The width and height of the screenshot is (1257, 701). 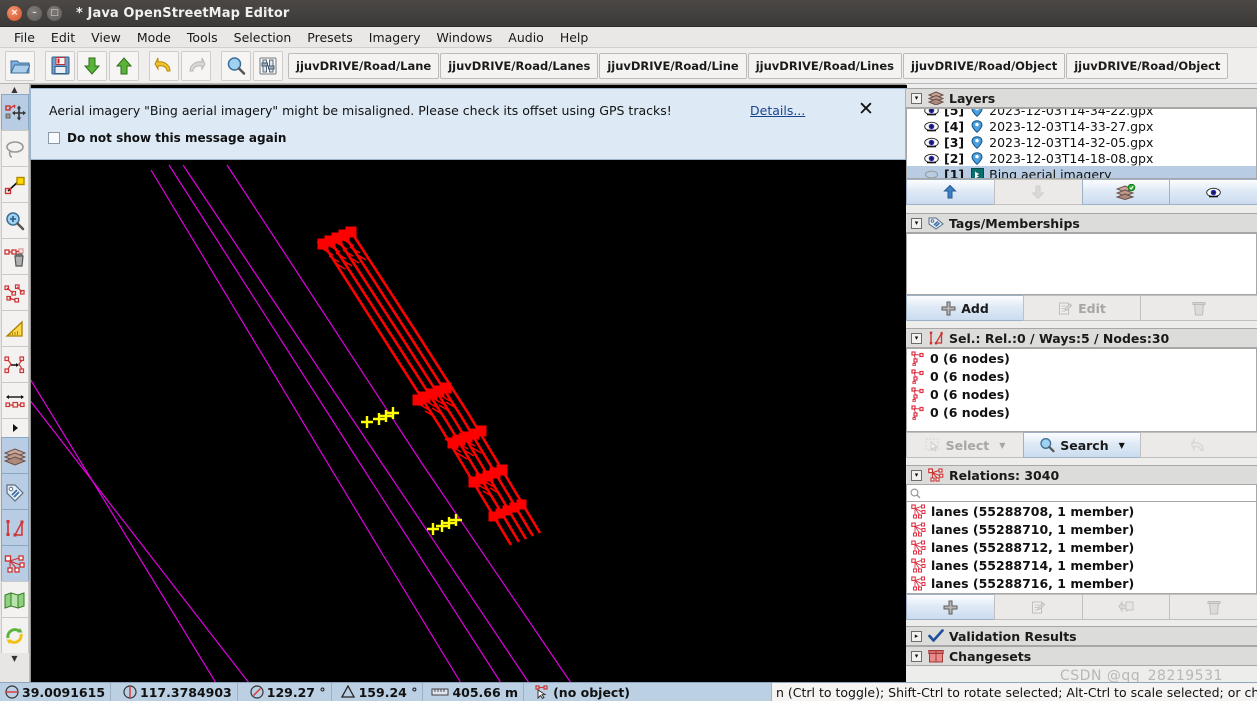 I want to click on layer-row: [3] 2023-12-03T14-32-05.gpx, so click(x=1081, y=142).